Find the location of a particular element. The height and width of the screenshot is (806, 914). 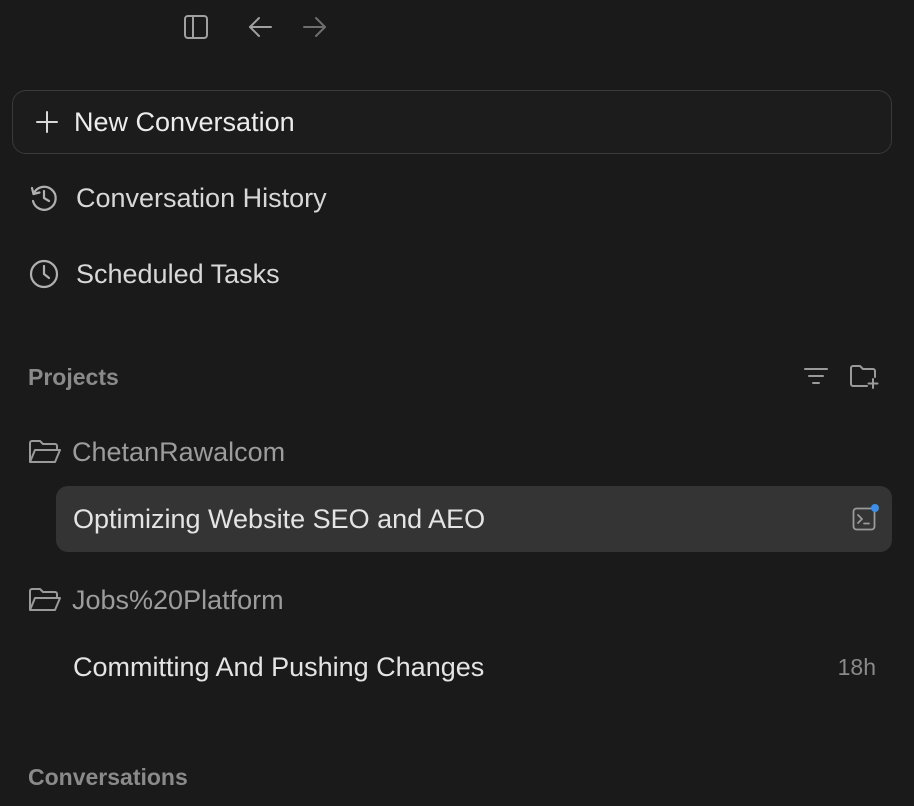

conversation-history-link: Conversation History is located at coordinates (177, 198).